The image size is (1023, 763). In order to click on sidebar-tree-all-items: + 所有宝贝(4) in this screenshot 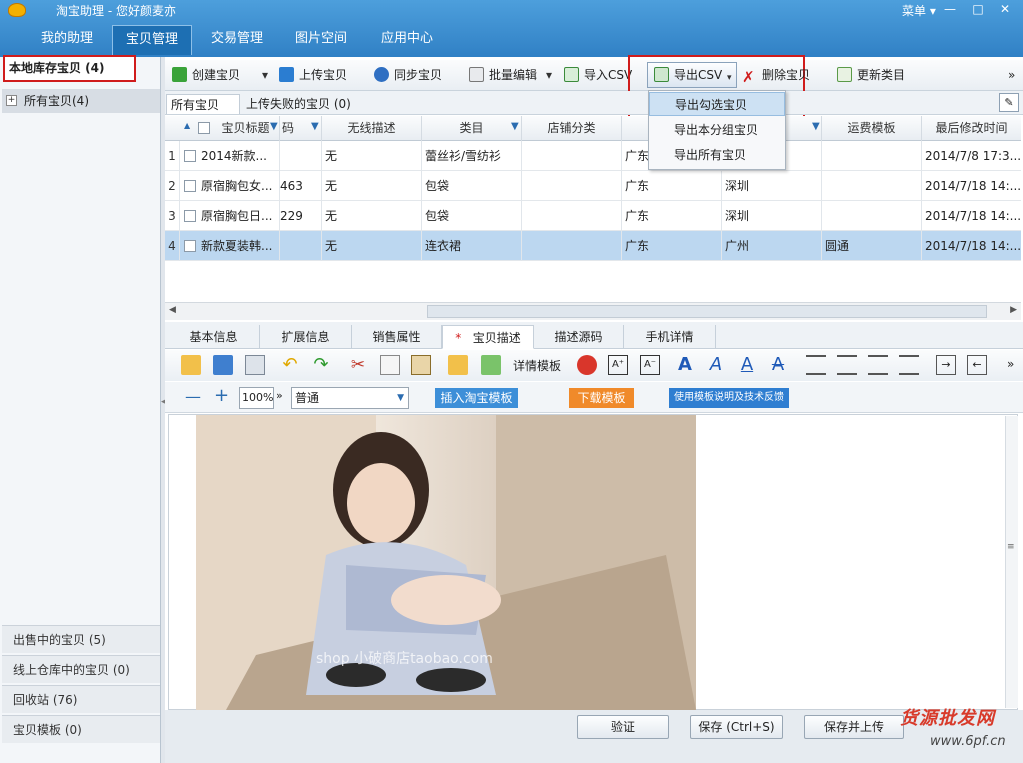, I will do `click(81, 101)`.